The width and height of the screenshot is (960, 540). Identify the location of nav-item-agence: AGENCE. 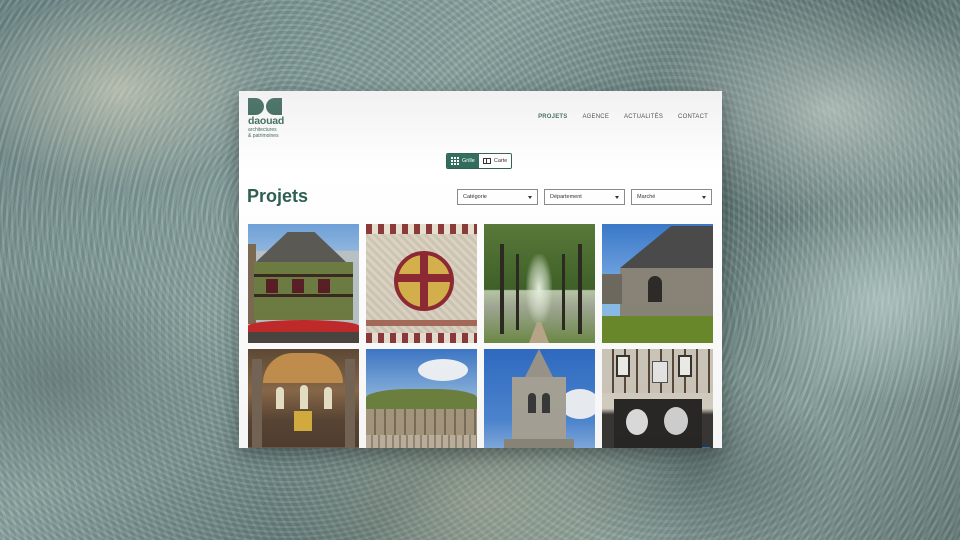
(595, 117).